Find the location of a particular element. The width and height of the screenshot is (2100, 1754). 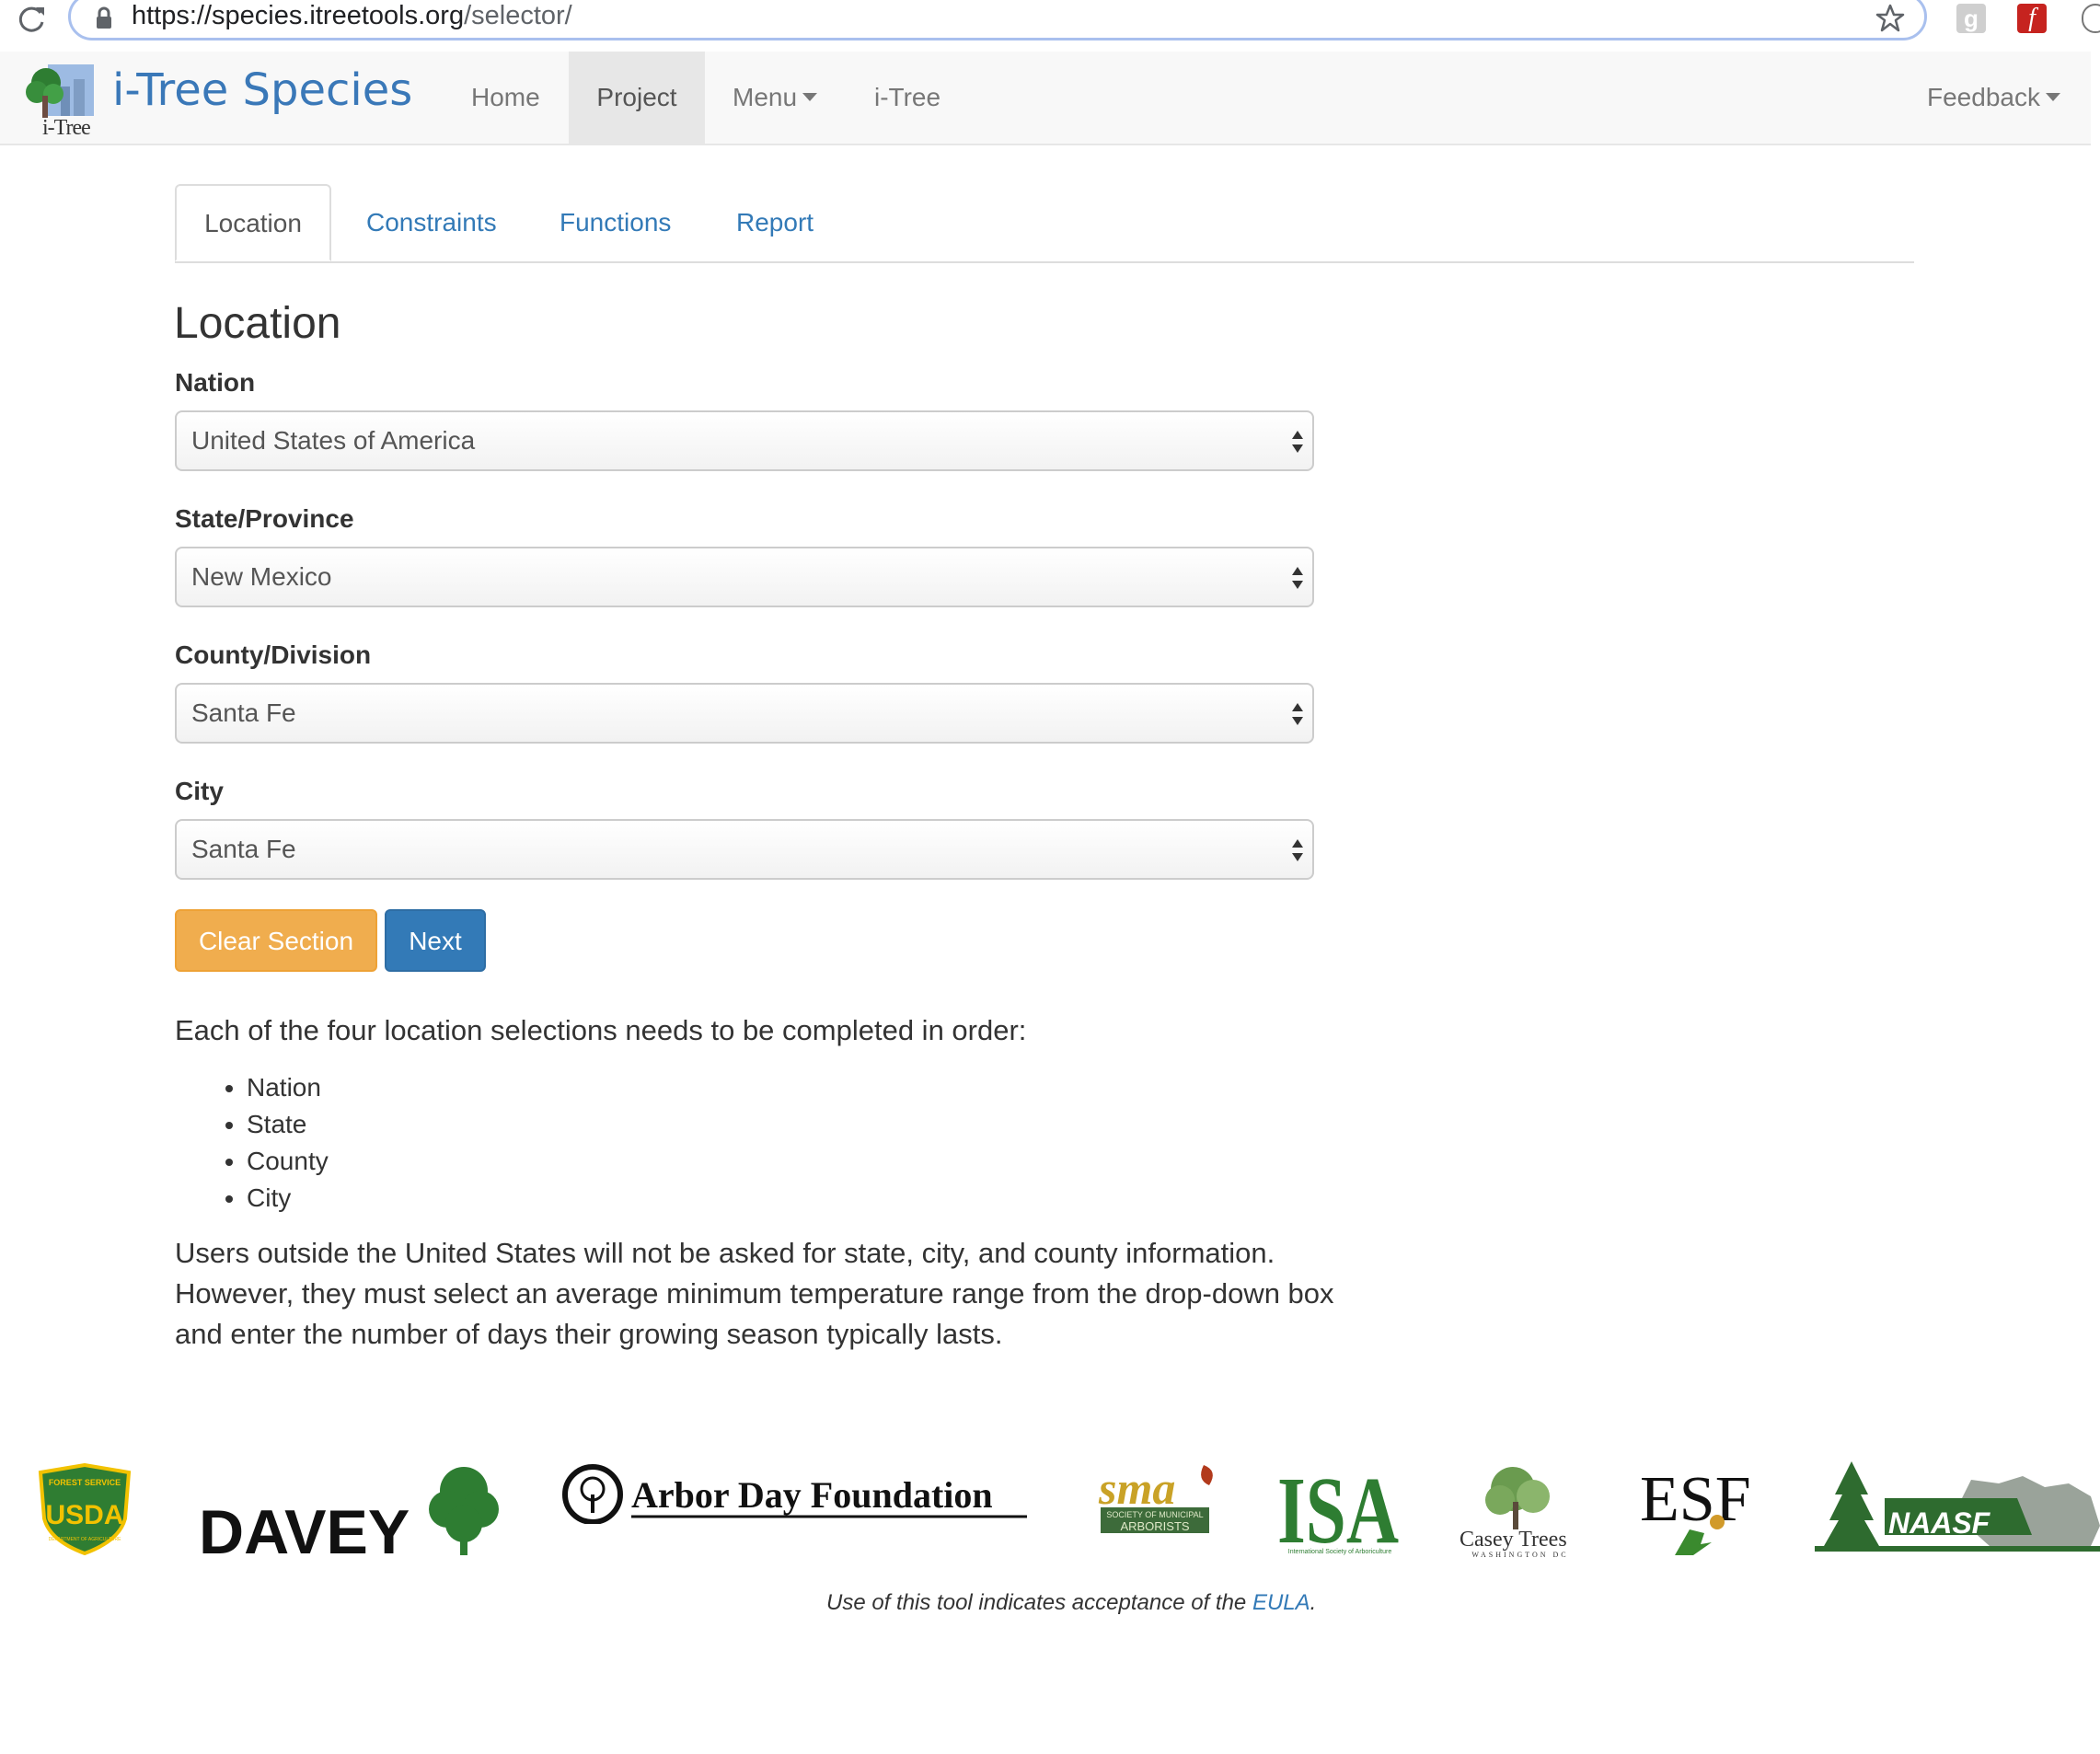

flash-extension-icon: f is located at coordinates (2032, 18).